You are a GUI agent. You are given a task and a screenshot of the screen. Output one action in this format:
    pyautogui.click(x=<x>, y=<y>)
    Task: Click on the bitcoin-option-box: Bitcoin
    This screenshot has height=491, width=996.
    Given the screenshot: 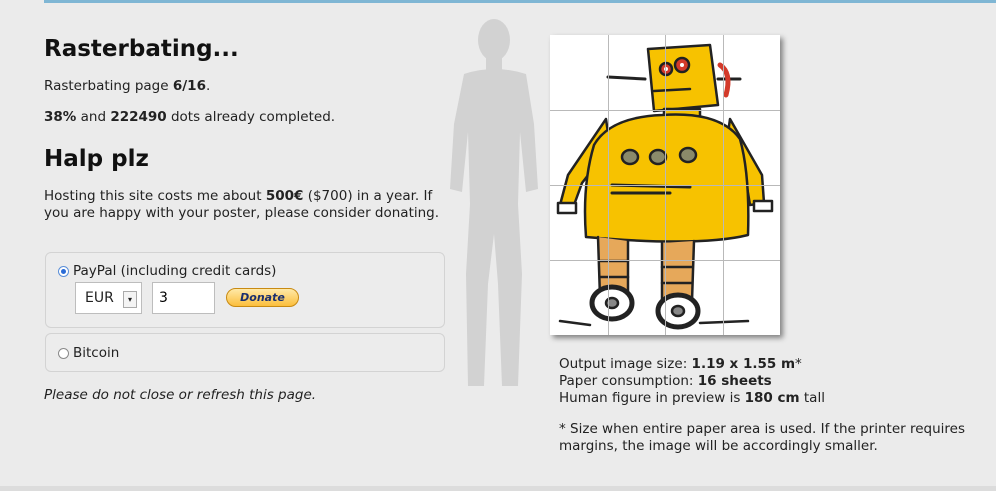 What is the action you would take?
    pyautogui.click(x=245, y=352)
    